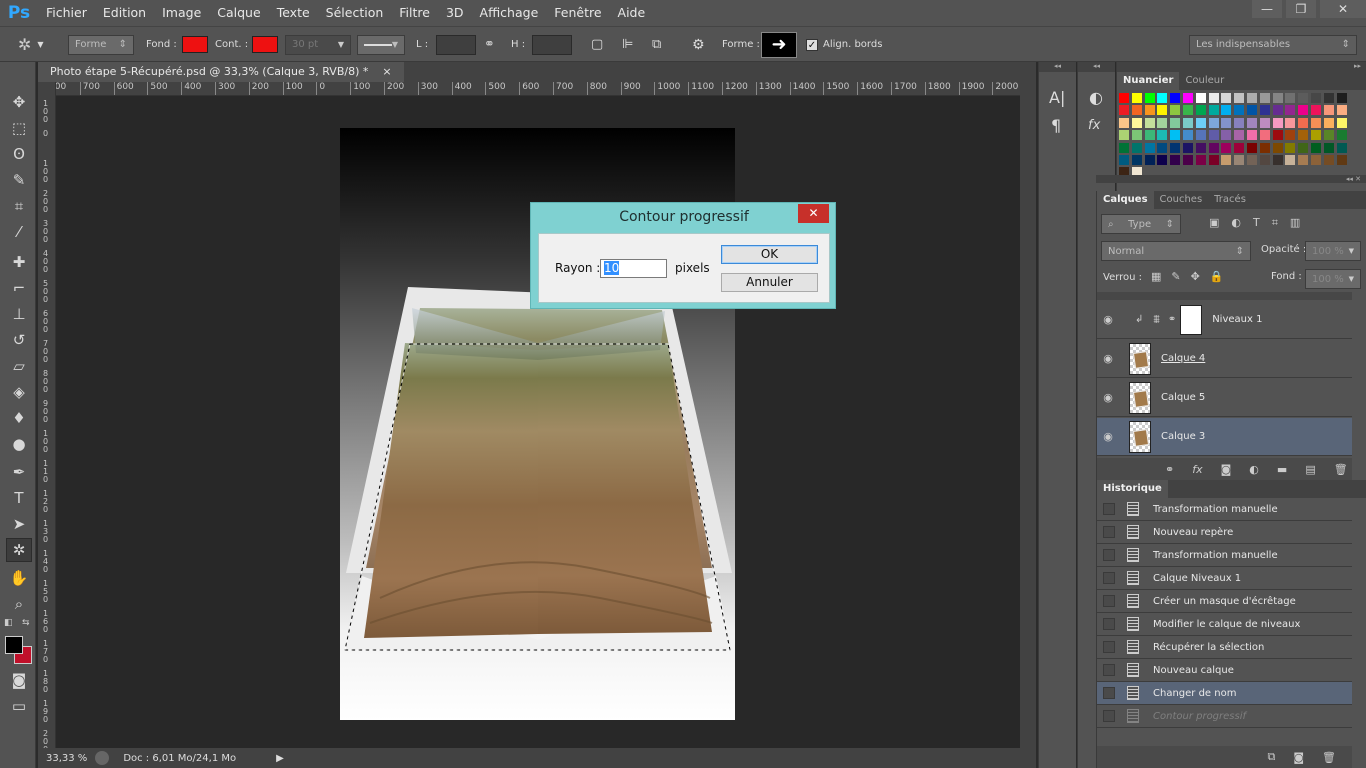  What do you see at coordinates (19, 604) in the screenshot?
I see `zoom-tool-icon: ⌕` at bounding box center [19, 604].